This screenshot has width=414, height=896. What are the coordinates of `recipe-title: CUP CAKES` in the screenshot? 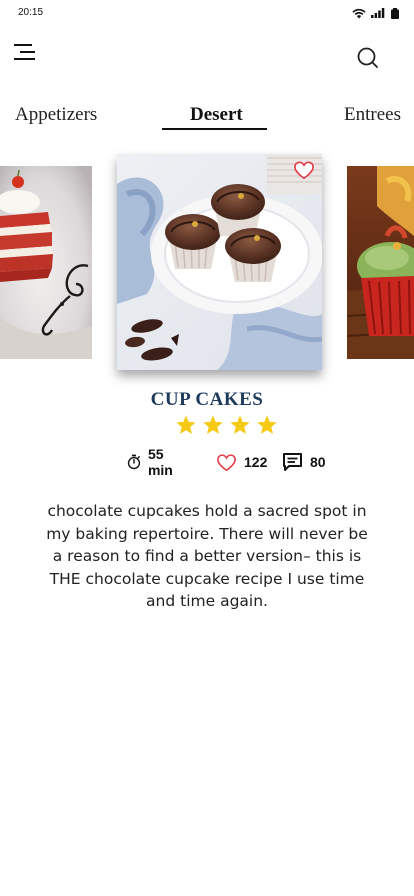 It's located at (207, 399).